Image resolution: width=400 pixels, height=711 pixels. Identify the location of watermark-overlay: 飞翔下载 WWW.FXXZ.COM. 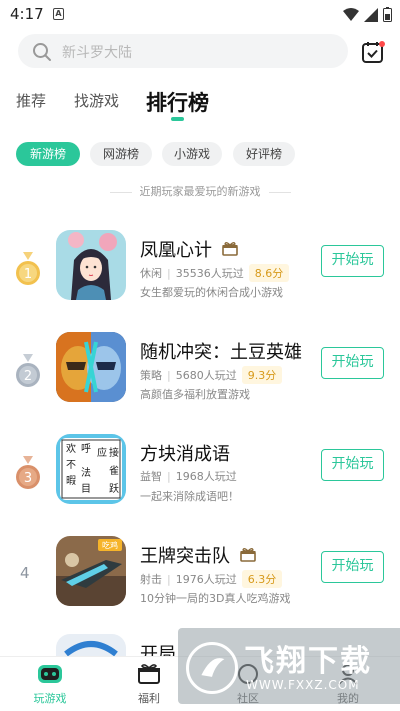
(289, 666).